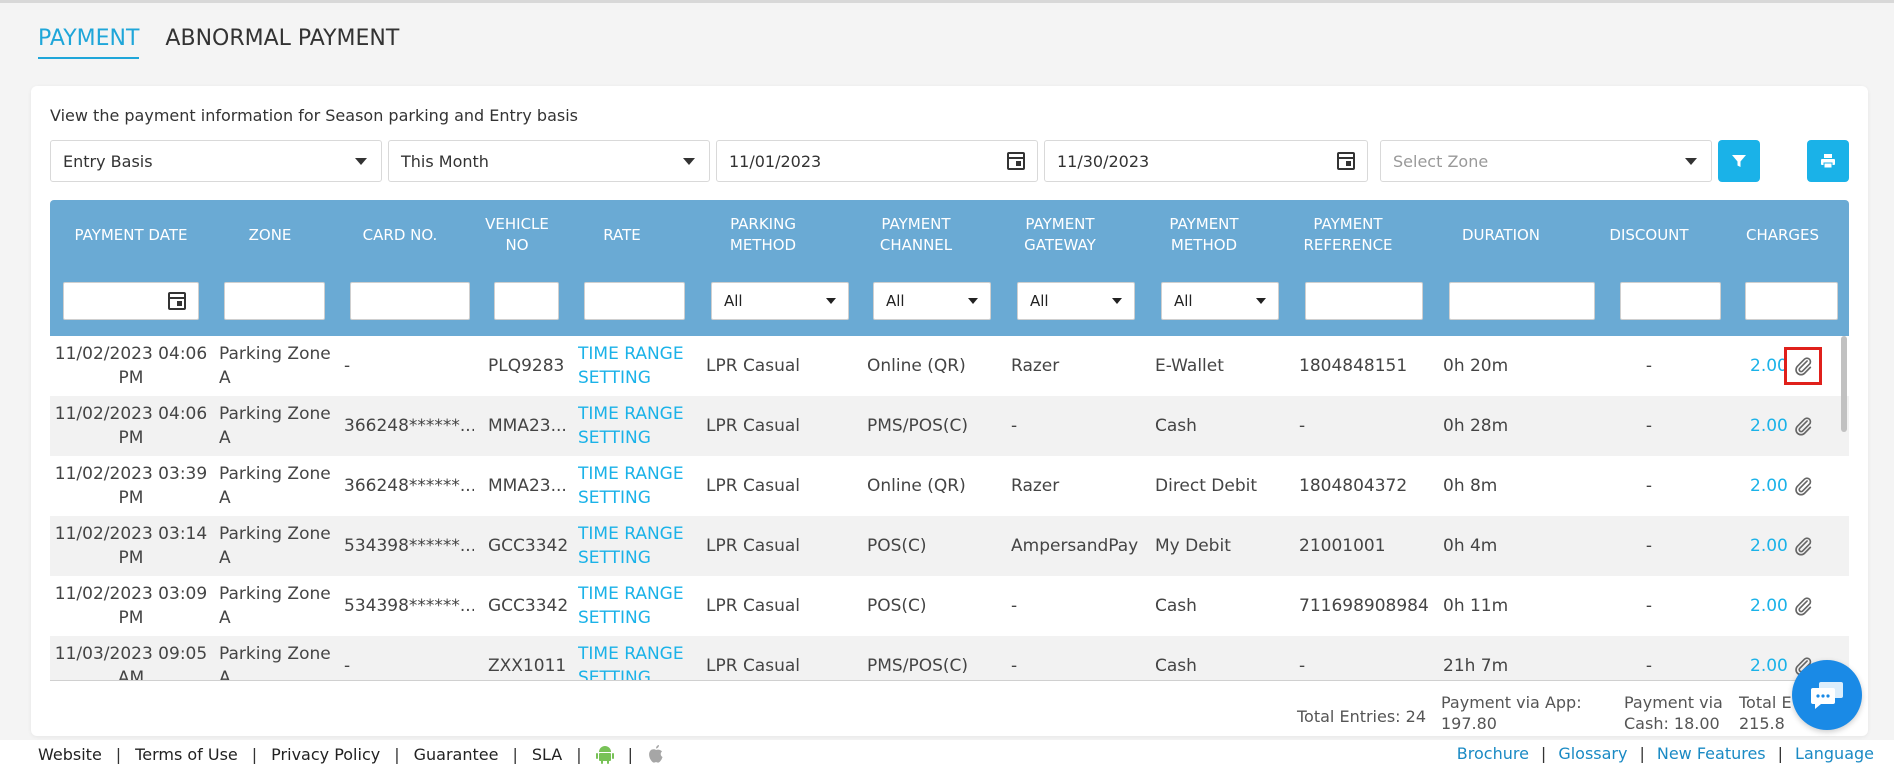 Image resolution: width=1894 pixels, height=768 pixels. I want to click on cell-payment-channel: Online (QR), so click(916, 366).